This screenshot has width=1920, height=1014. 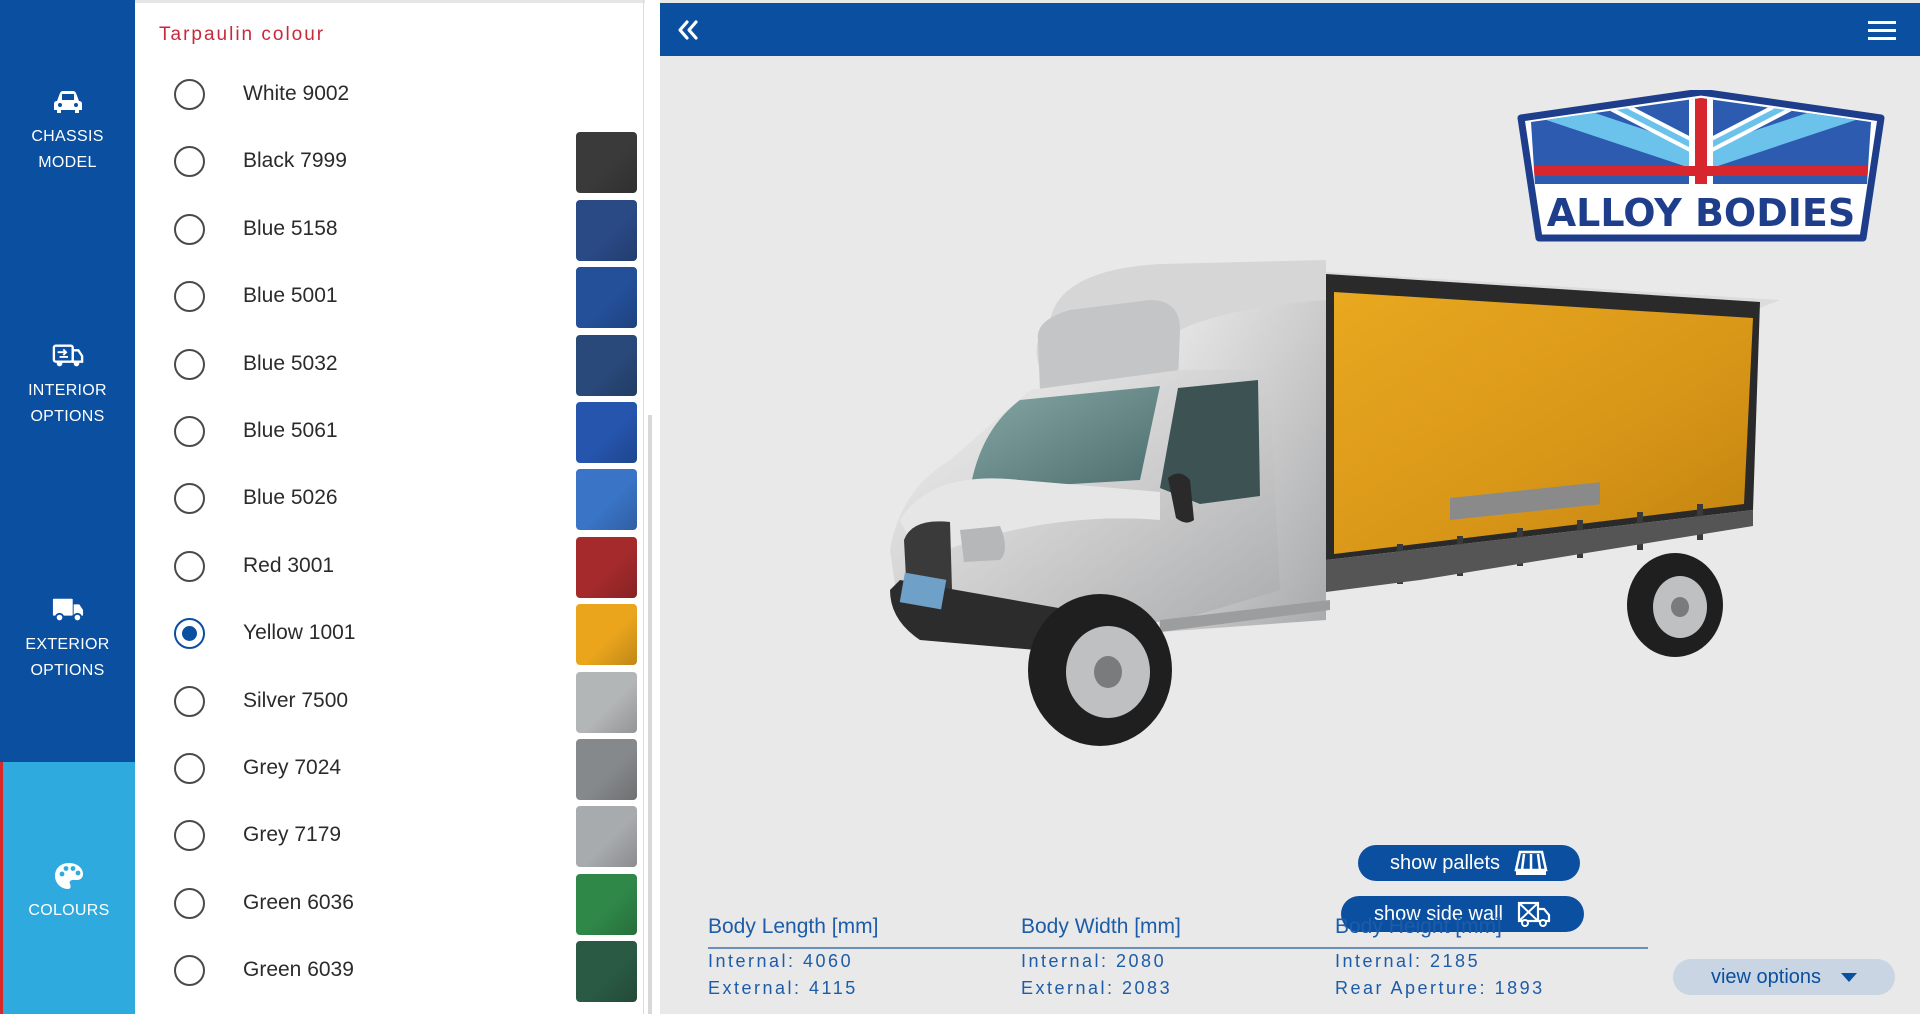 I want to click on colour-option: Silver 7500, so click(x=390, y=701).